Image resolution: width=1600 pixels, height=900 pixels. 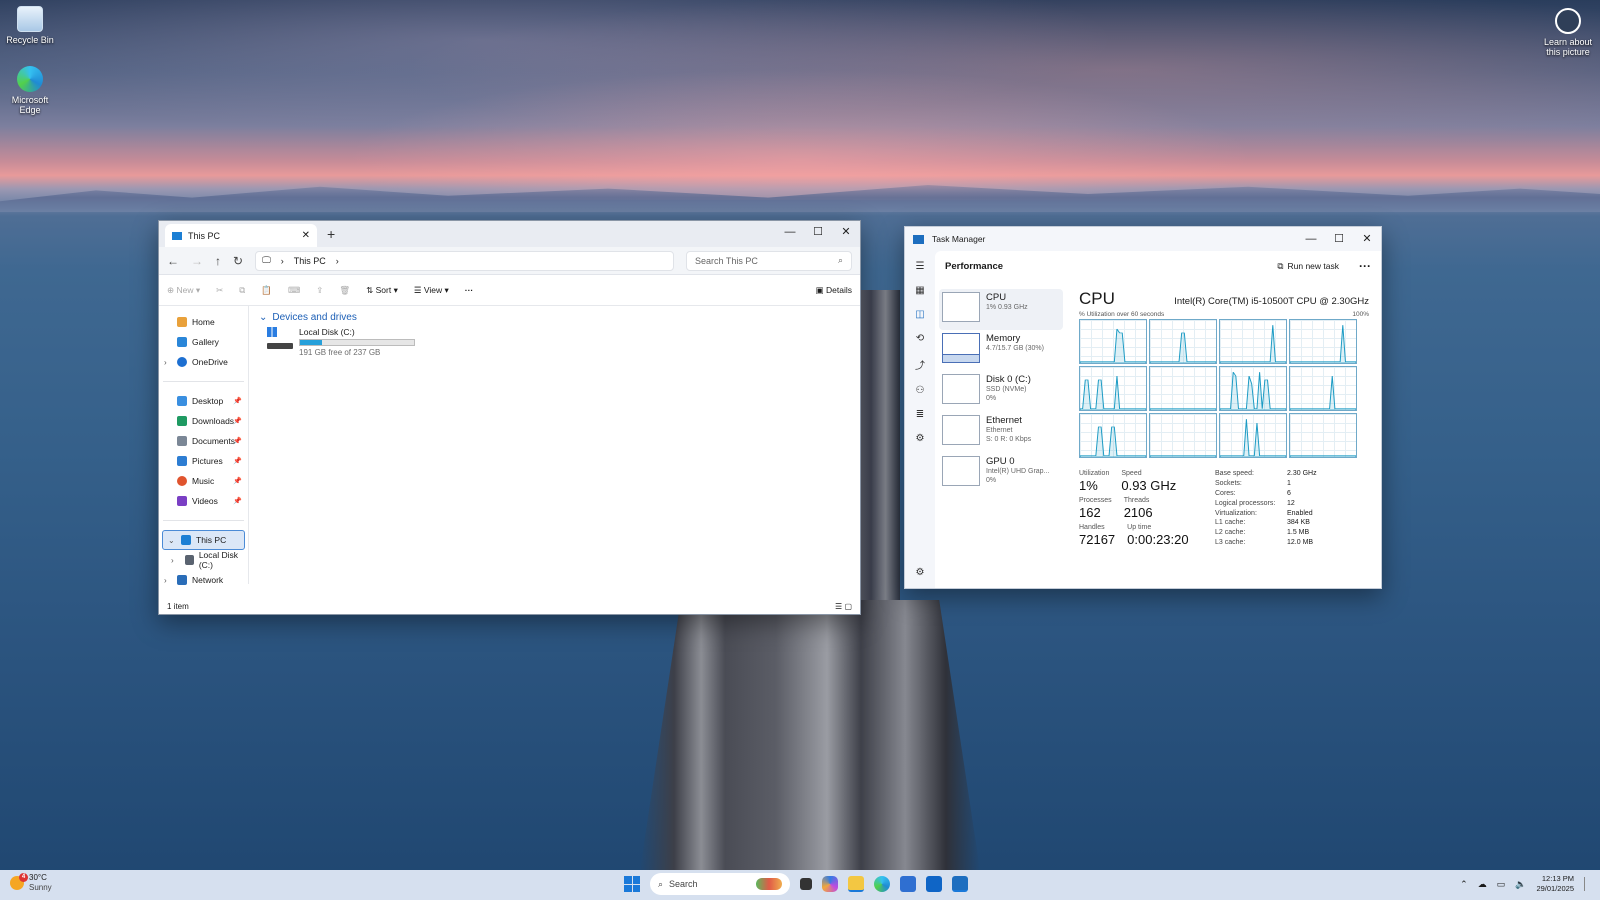 I want to click on new-button: ⊕ New ▾, so click(x=183, y=290).